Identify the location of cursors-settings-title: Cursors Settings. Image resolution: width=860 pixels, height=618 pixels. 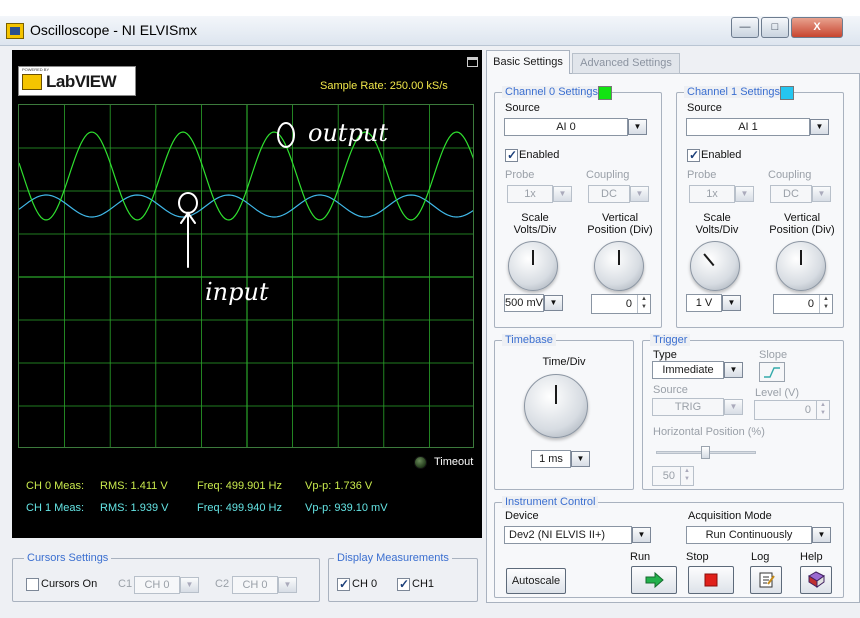
(68, 558).